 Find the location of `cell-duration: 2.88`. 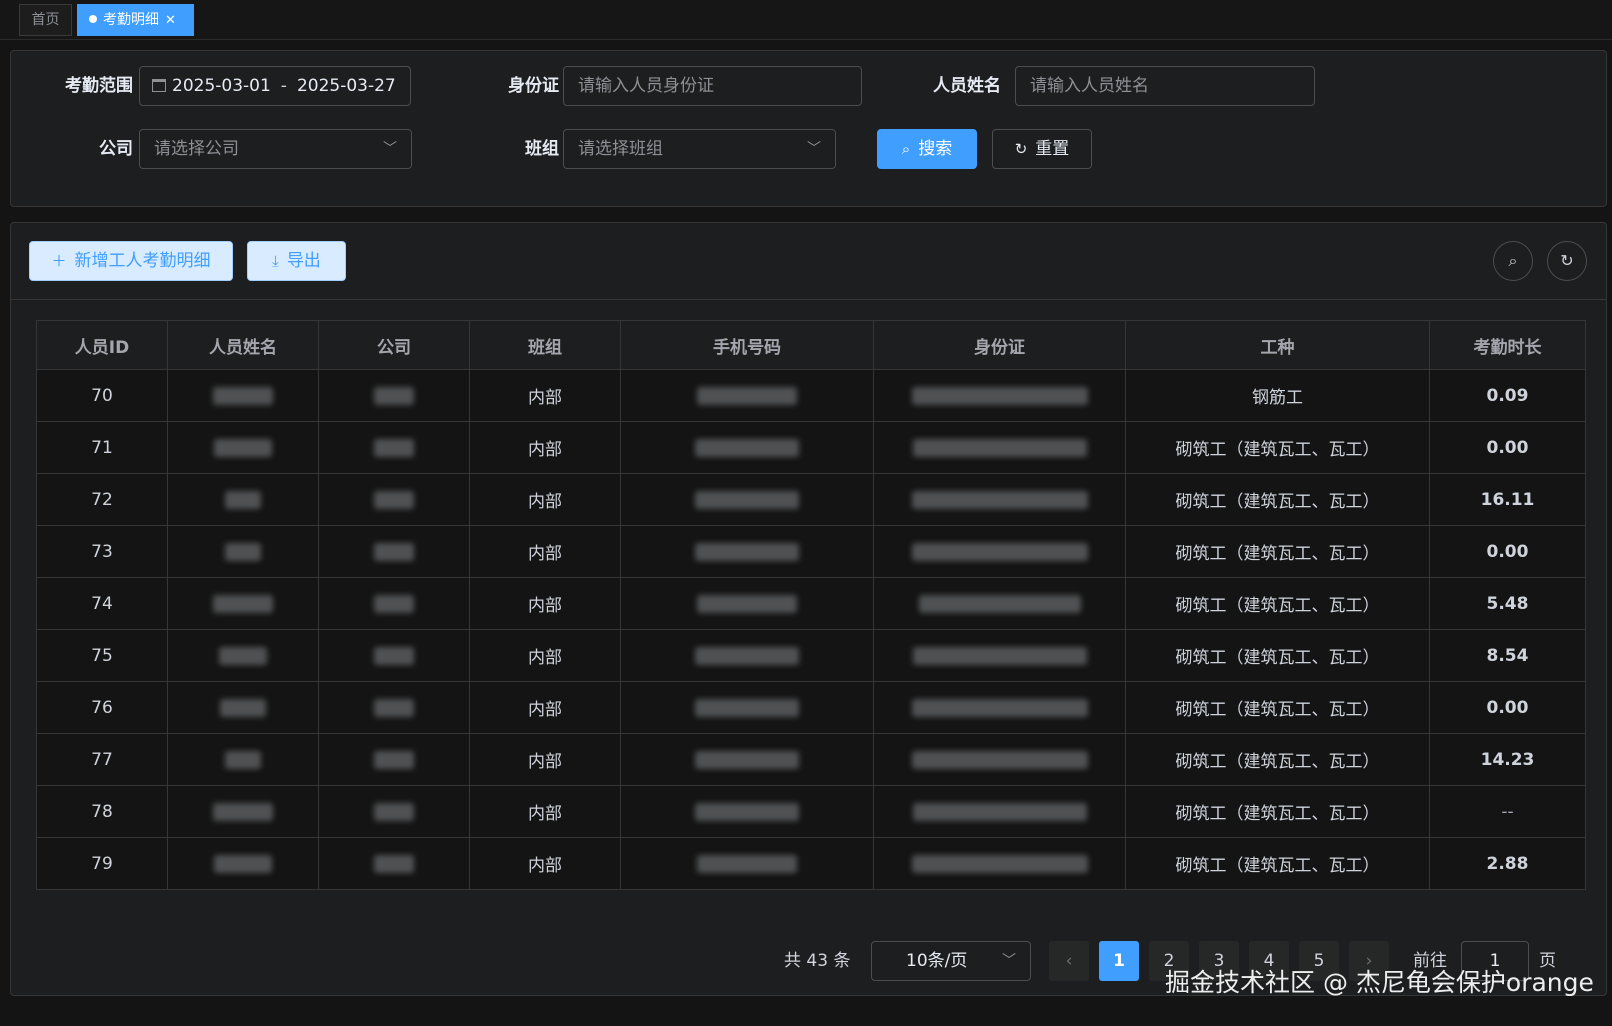

cell-duration: 2.88 is located at coordinates (1507, 863).